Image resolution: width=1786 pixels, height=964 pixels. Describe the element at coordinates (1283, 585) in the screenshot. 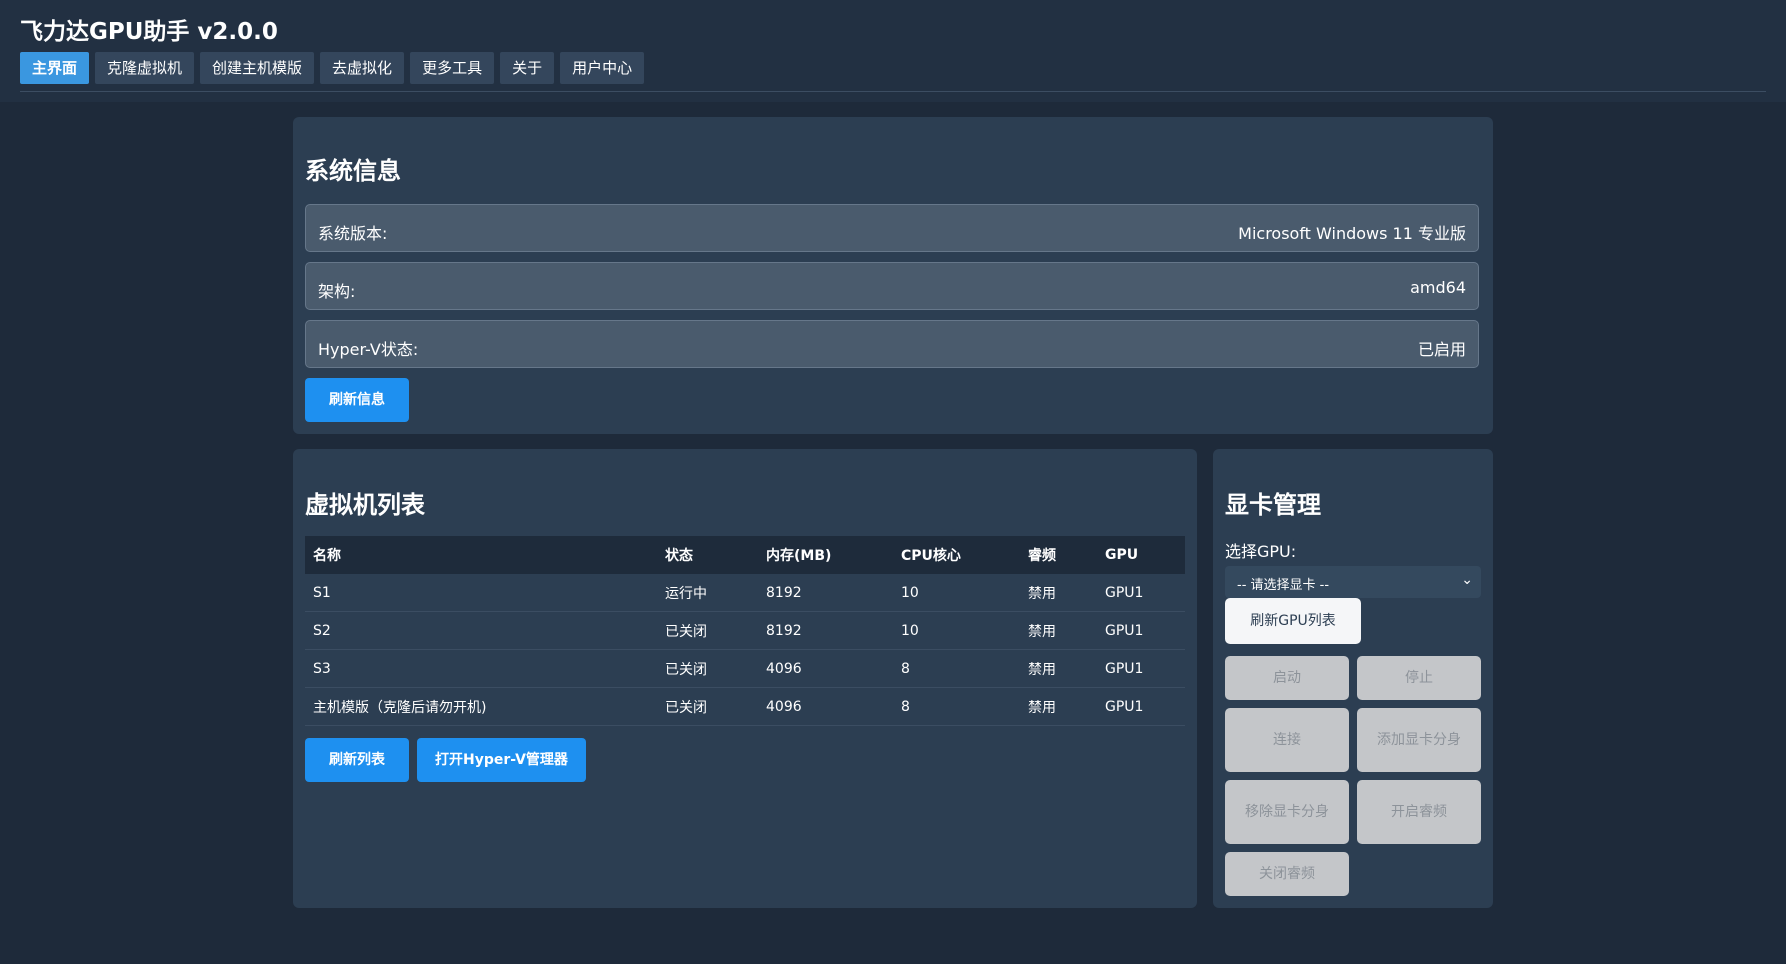

I see `gpu-select-value: -- 请选择显卡 --` at that location.